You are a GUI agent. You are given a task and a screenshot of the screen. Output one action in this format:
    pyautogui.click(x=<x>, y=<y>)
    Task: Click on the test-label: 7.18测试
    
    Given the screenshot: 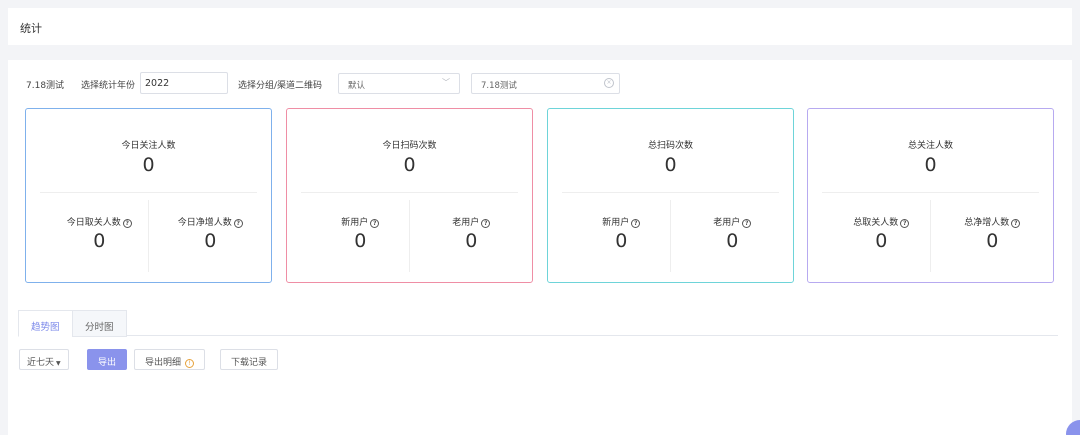 What is the action you would take?
    pyautogui.click(x=45, y=86)
    